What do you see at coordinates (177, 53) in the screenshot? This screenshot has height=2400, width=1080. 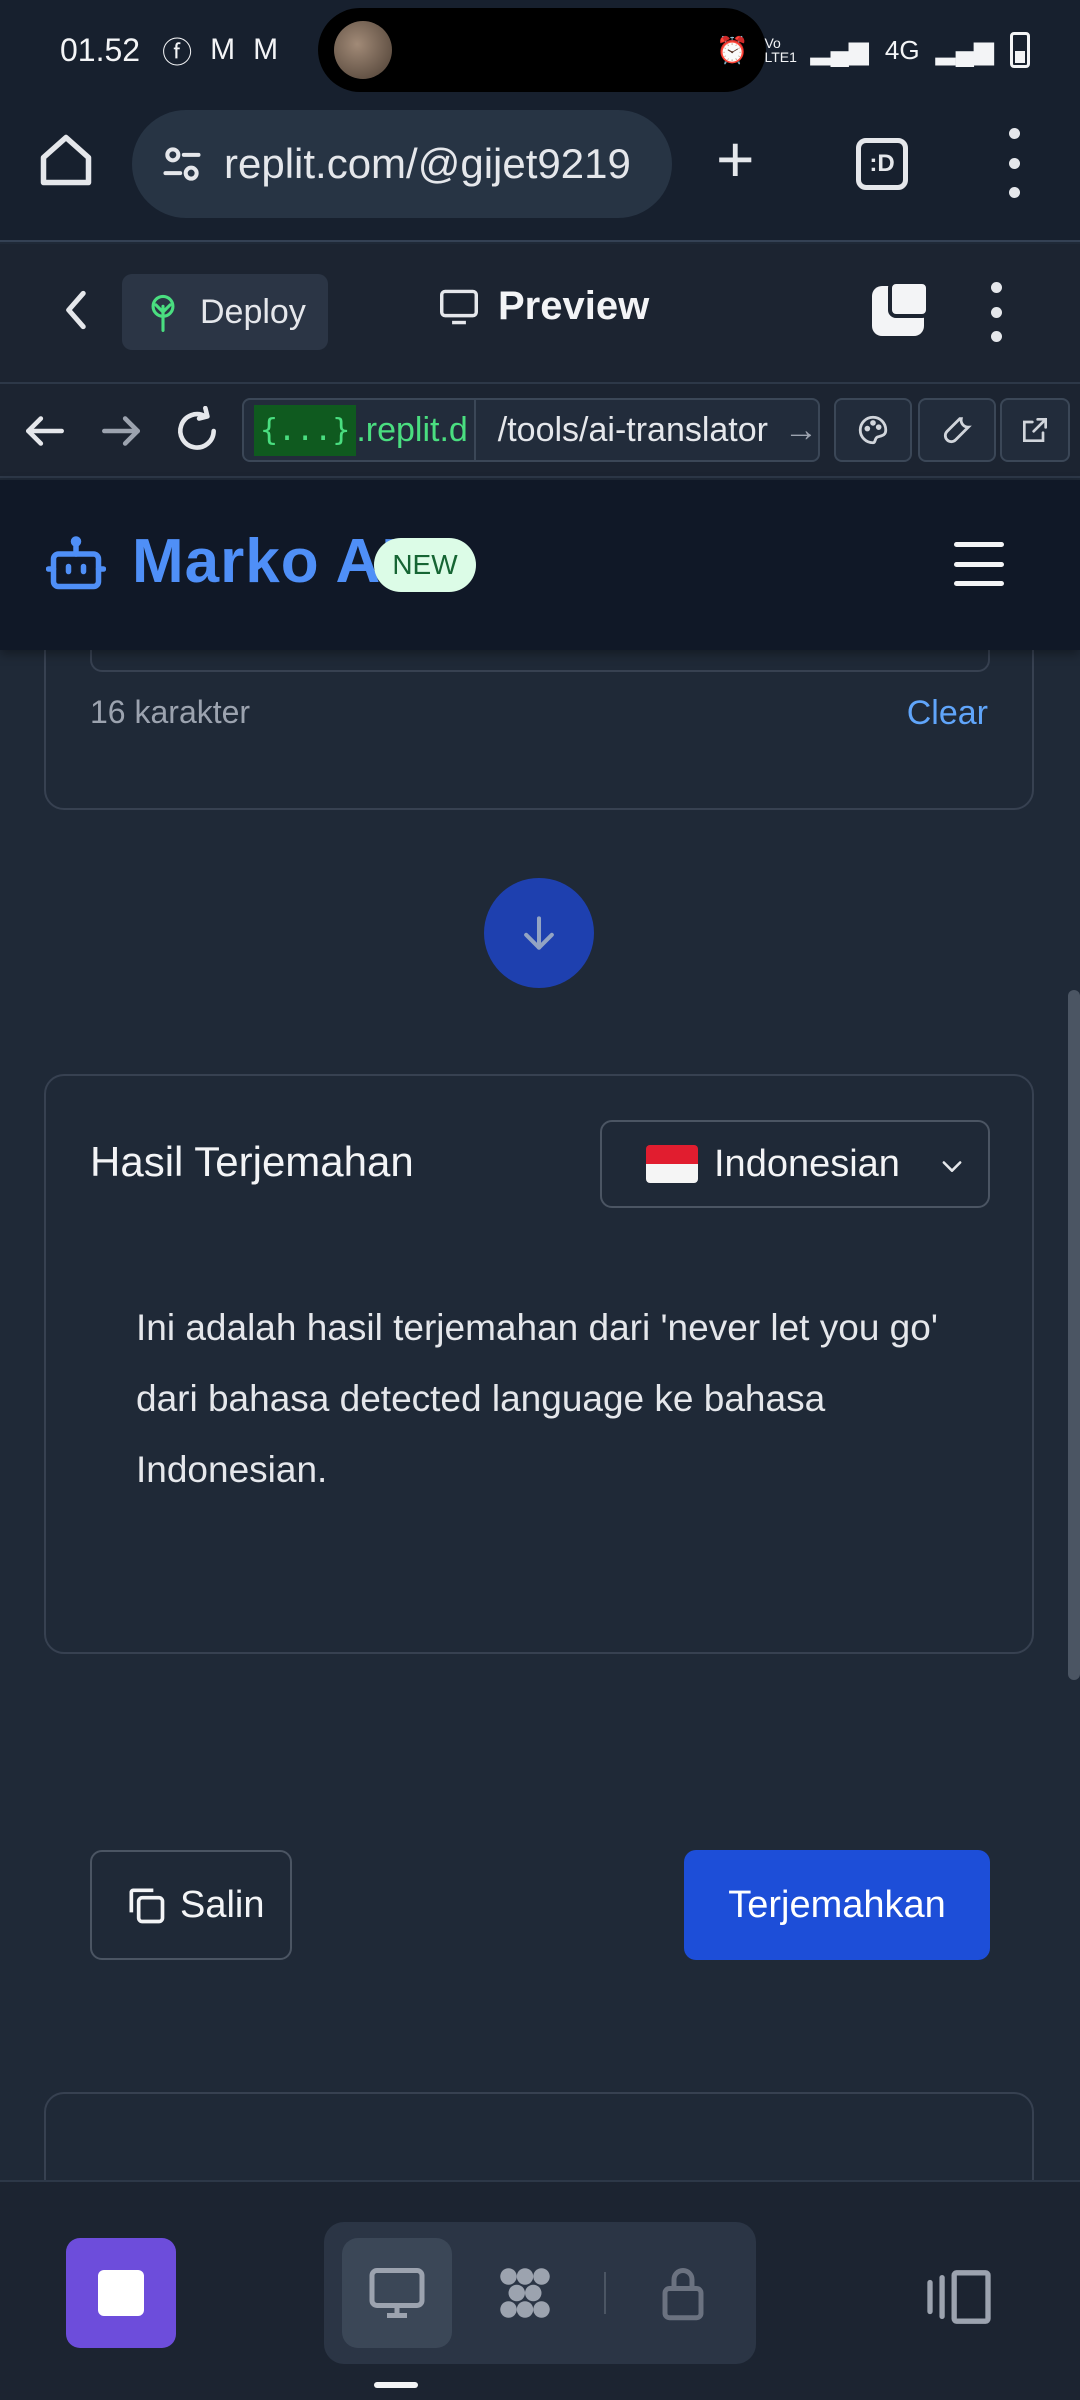 I see `facebook-icon: ⓕ` at bounding box center [177, 53].